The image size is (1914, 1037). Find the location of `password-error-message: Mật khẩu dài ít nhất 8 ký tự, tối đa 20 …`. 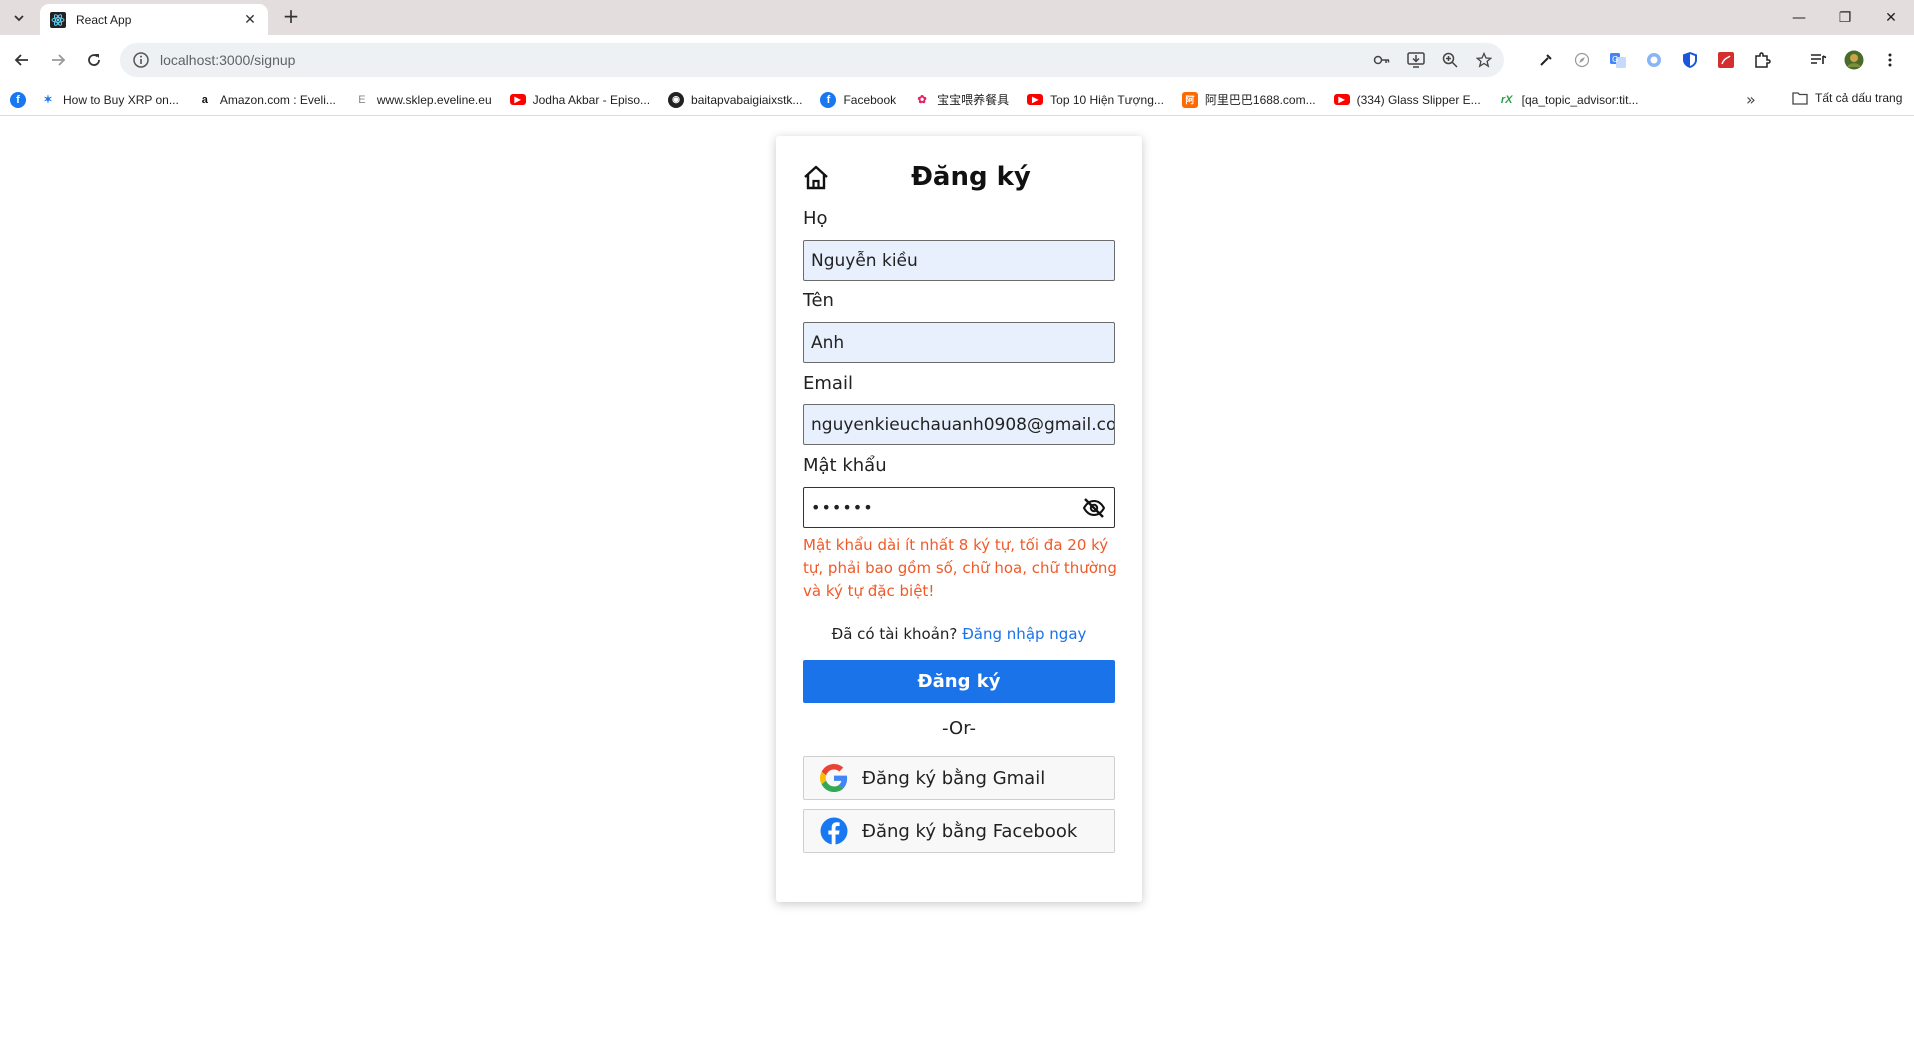

password-error-message: Mật khẩu dài ít nhất 8 ký tự, tối đa 20 … is located at coordinates (960, 568).